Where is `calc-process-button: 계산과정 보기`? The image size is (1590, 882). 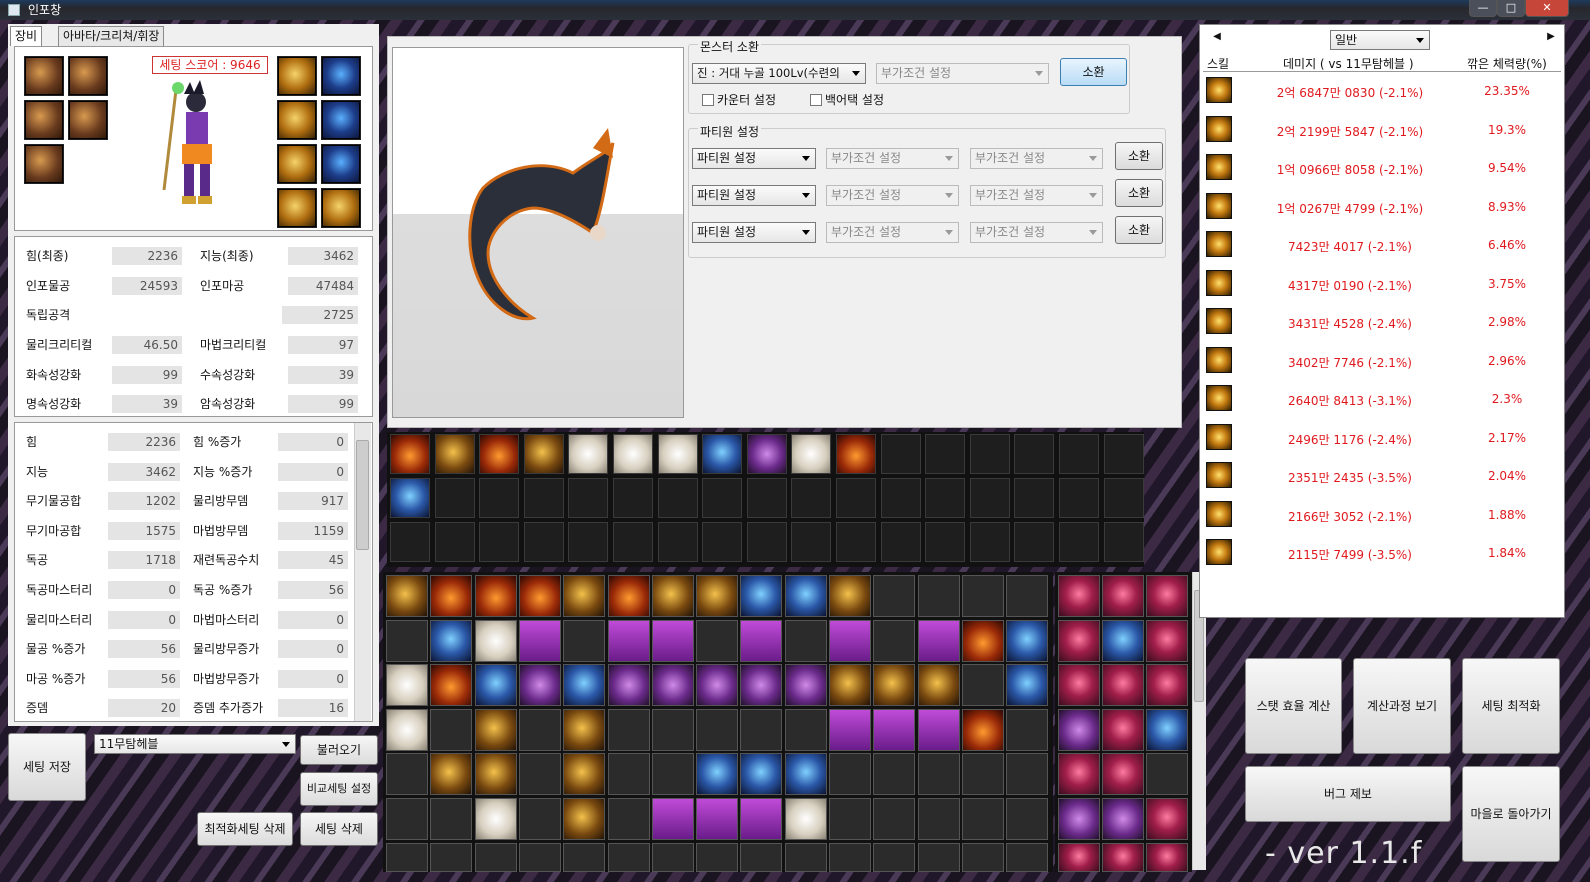 calc-process-button: 계산과정 보기 is located at coordinates (1402, 706).